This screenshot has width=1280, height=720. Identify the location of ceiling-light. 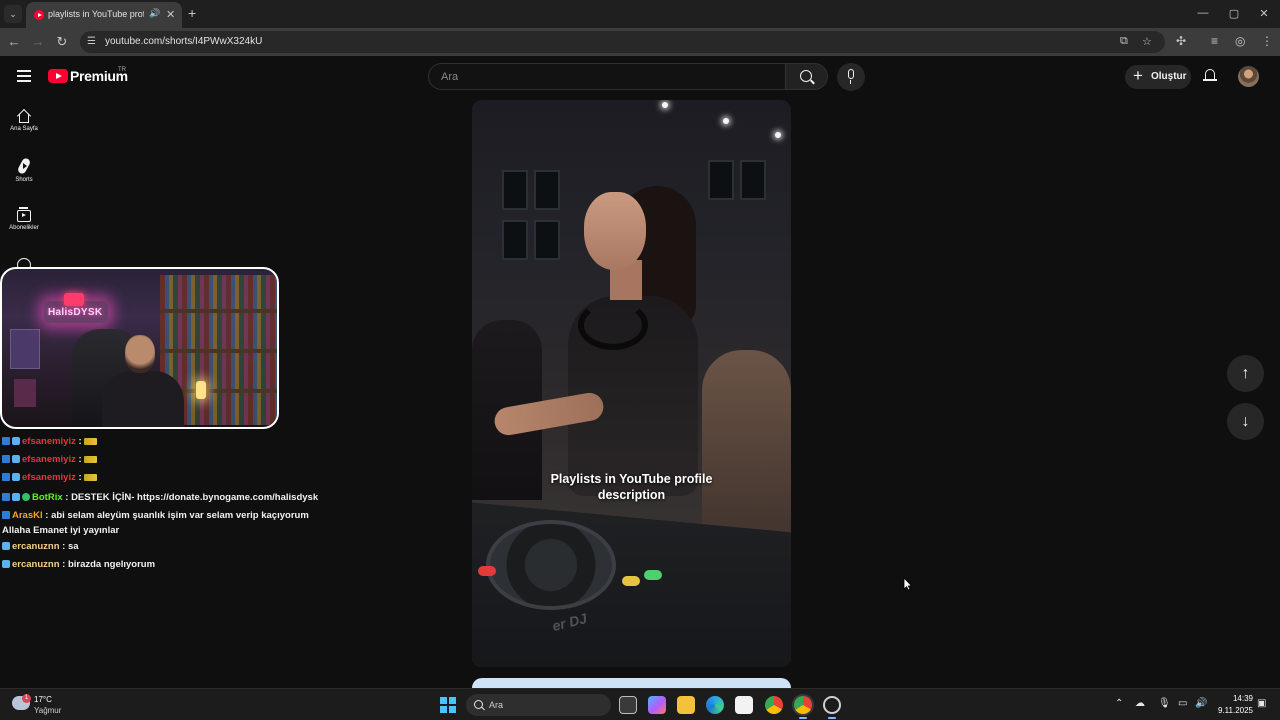
(778, 135).